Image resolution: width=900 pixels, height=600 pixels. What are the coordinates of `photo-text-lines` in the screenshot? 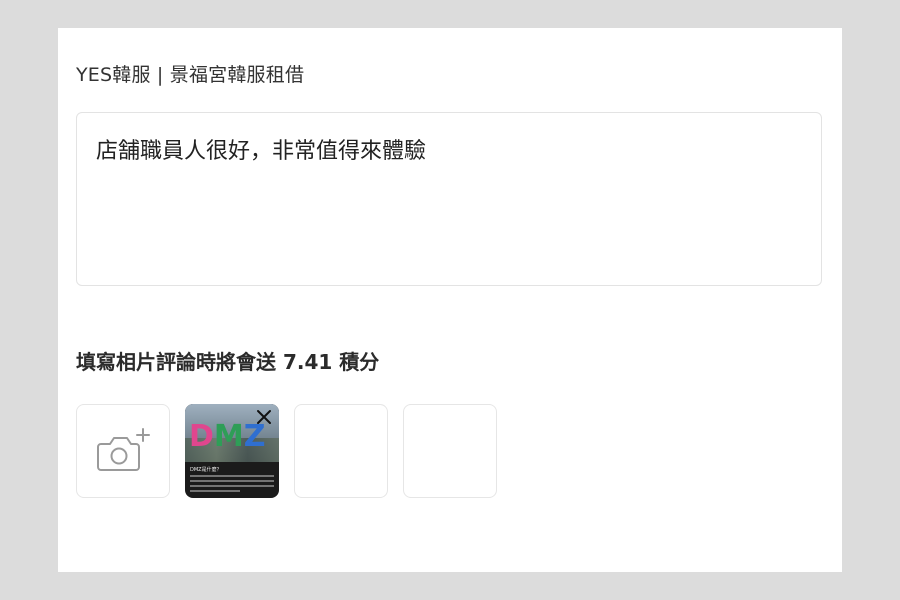 It's located at (232, 485).